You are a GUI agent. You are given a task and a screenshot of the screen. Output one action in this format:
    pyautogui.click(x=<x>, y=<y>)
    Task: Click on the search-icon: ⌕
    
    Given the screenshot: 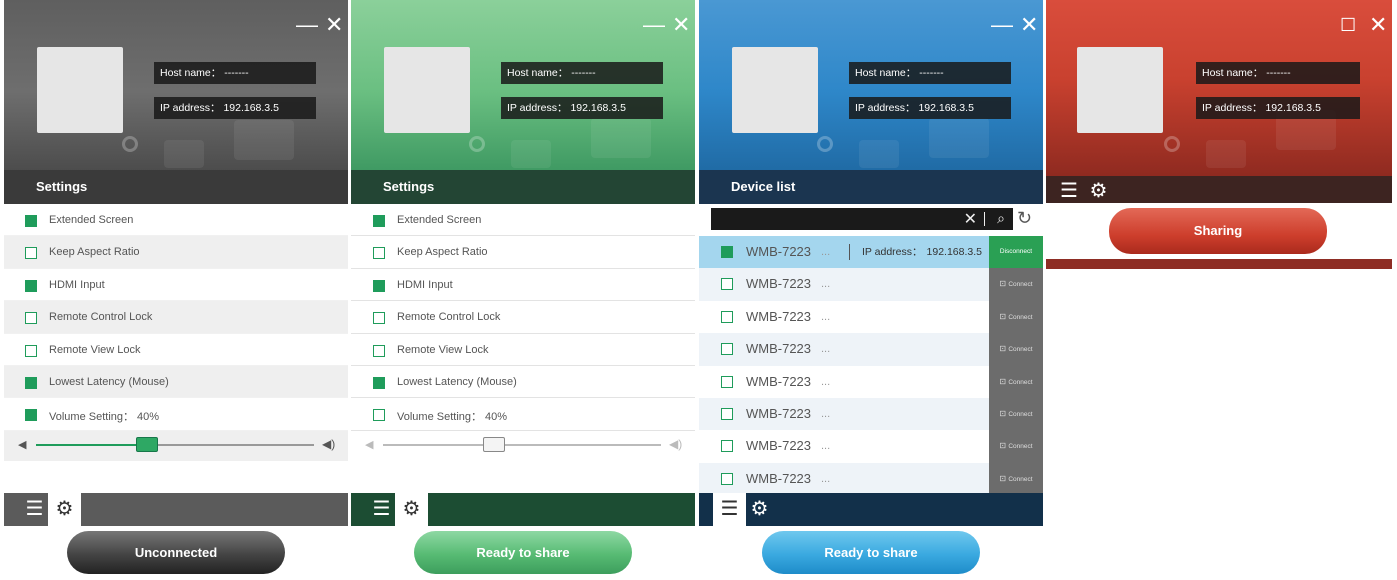 What is the action you would take?
    pyautogui.click(x=1001, y=218)
    